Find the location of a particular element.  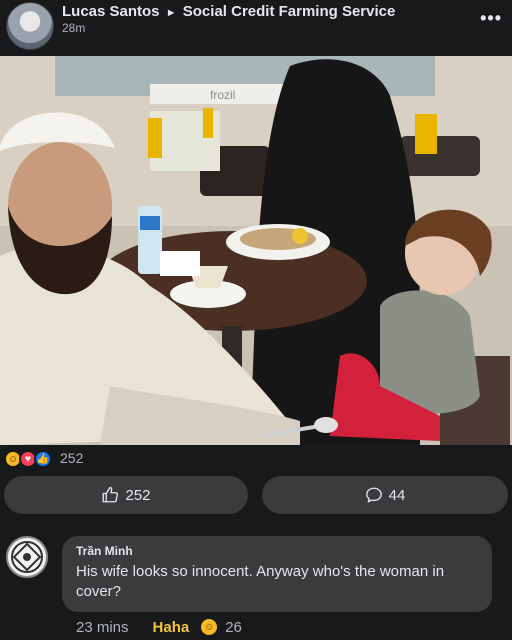

comment-meta: 23 mins Haha ☺ 26 is located at coordinates (159, 627).